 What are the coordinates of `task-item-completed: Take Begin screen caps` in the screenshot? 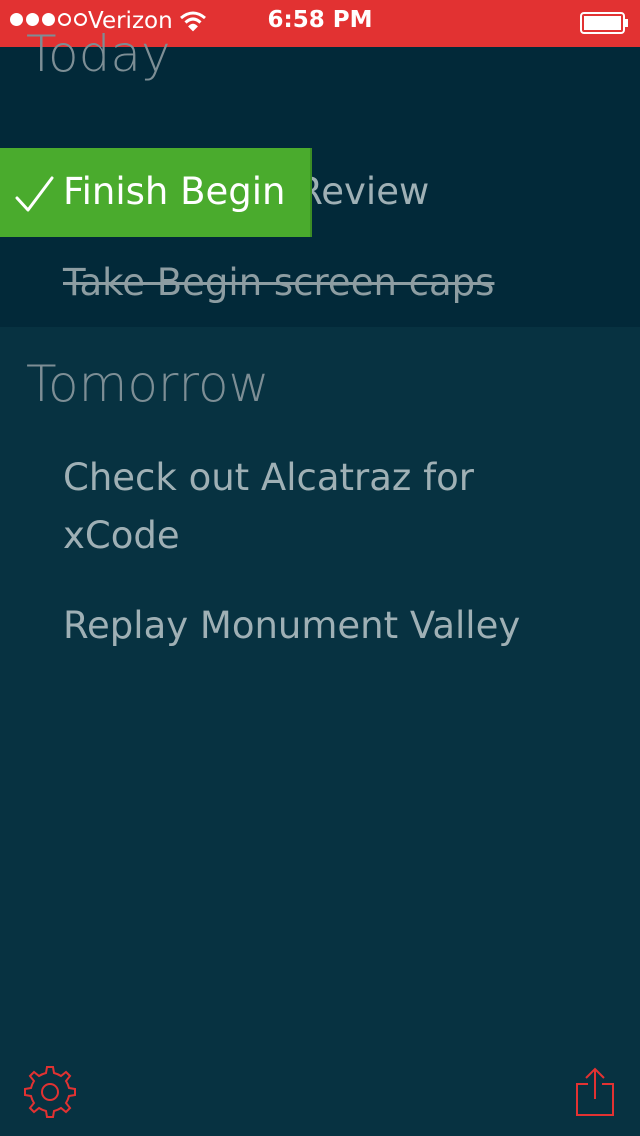 It's located at (278, 283).